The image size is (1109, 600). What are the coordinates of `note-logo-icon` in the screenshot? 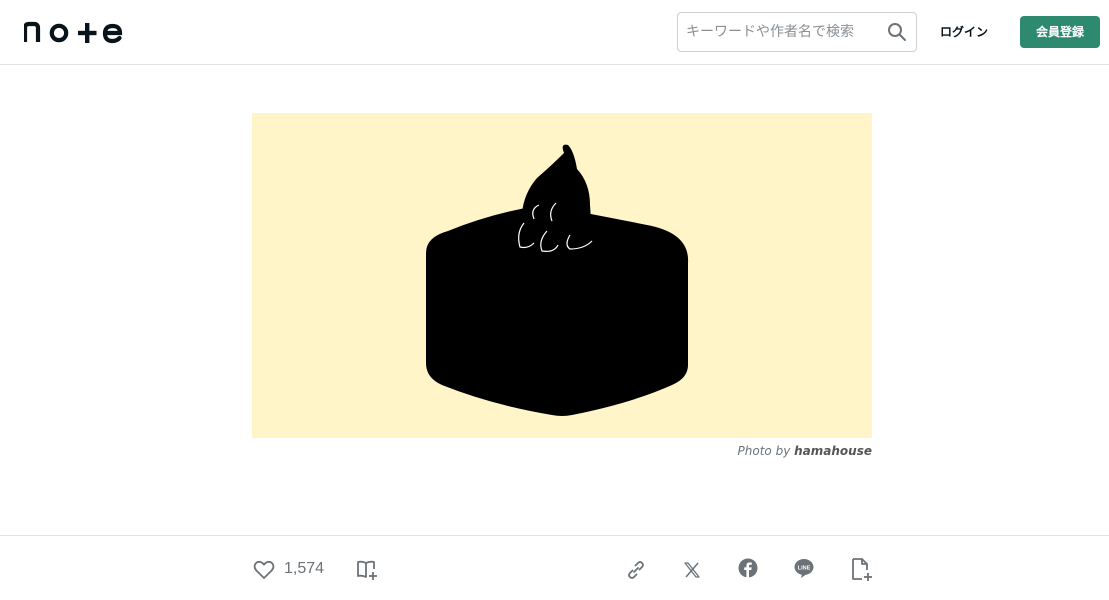 It's located at (72, 32).